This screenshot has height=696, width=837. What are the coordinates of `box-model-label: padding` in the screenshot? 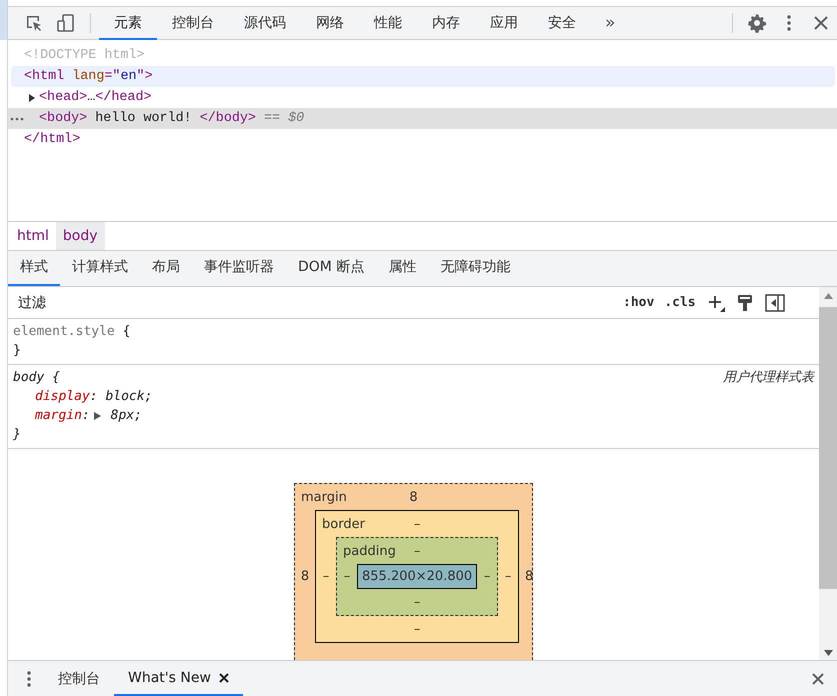 It's located at (369, 551).